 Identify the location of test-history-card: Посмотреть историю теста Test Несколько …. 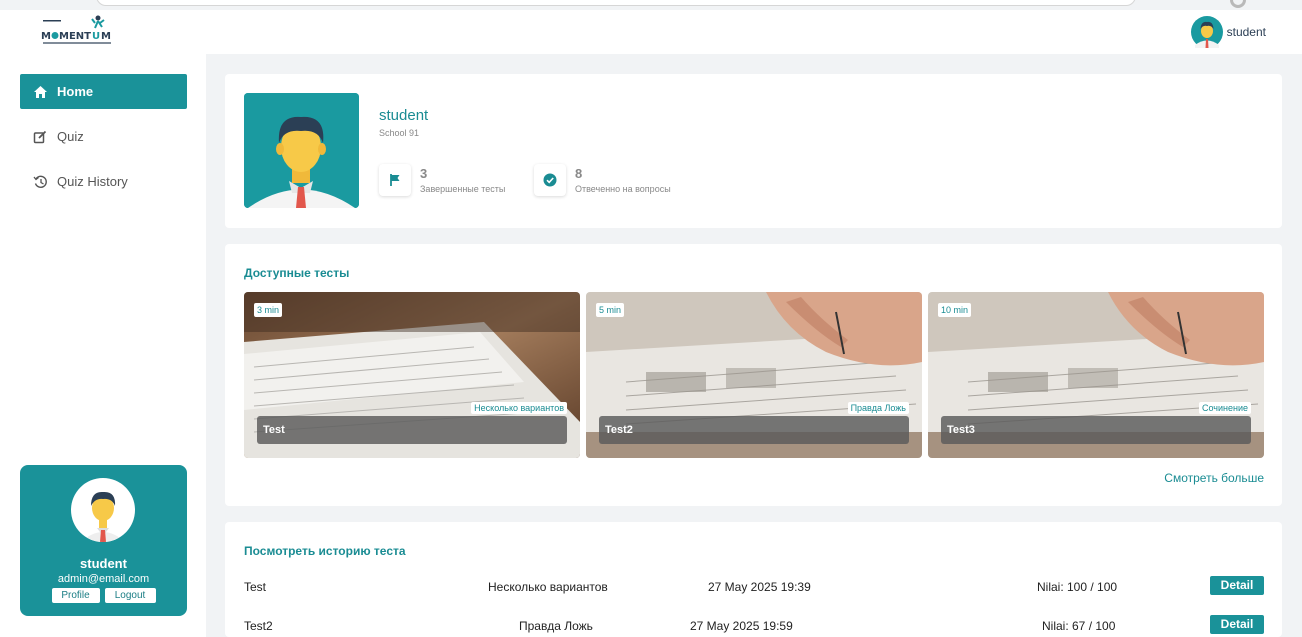
(753, 579).